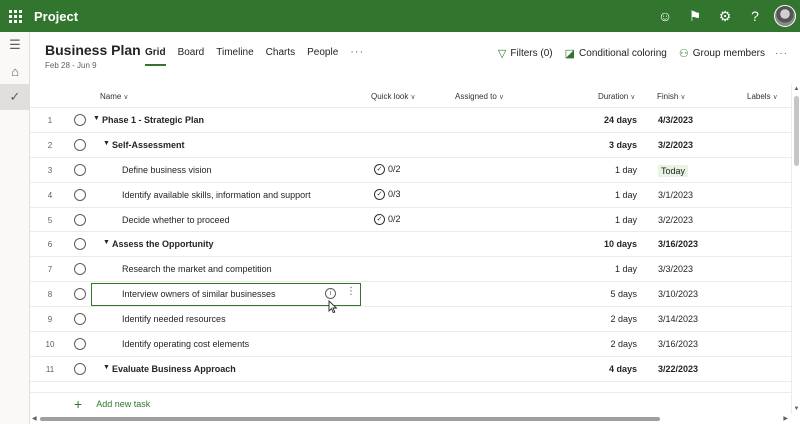  I want to click on horizontal-scroll-thumb, so click(350, 419).